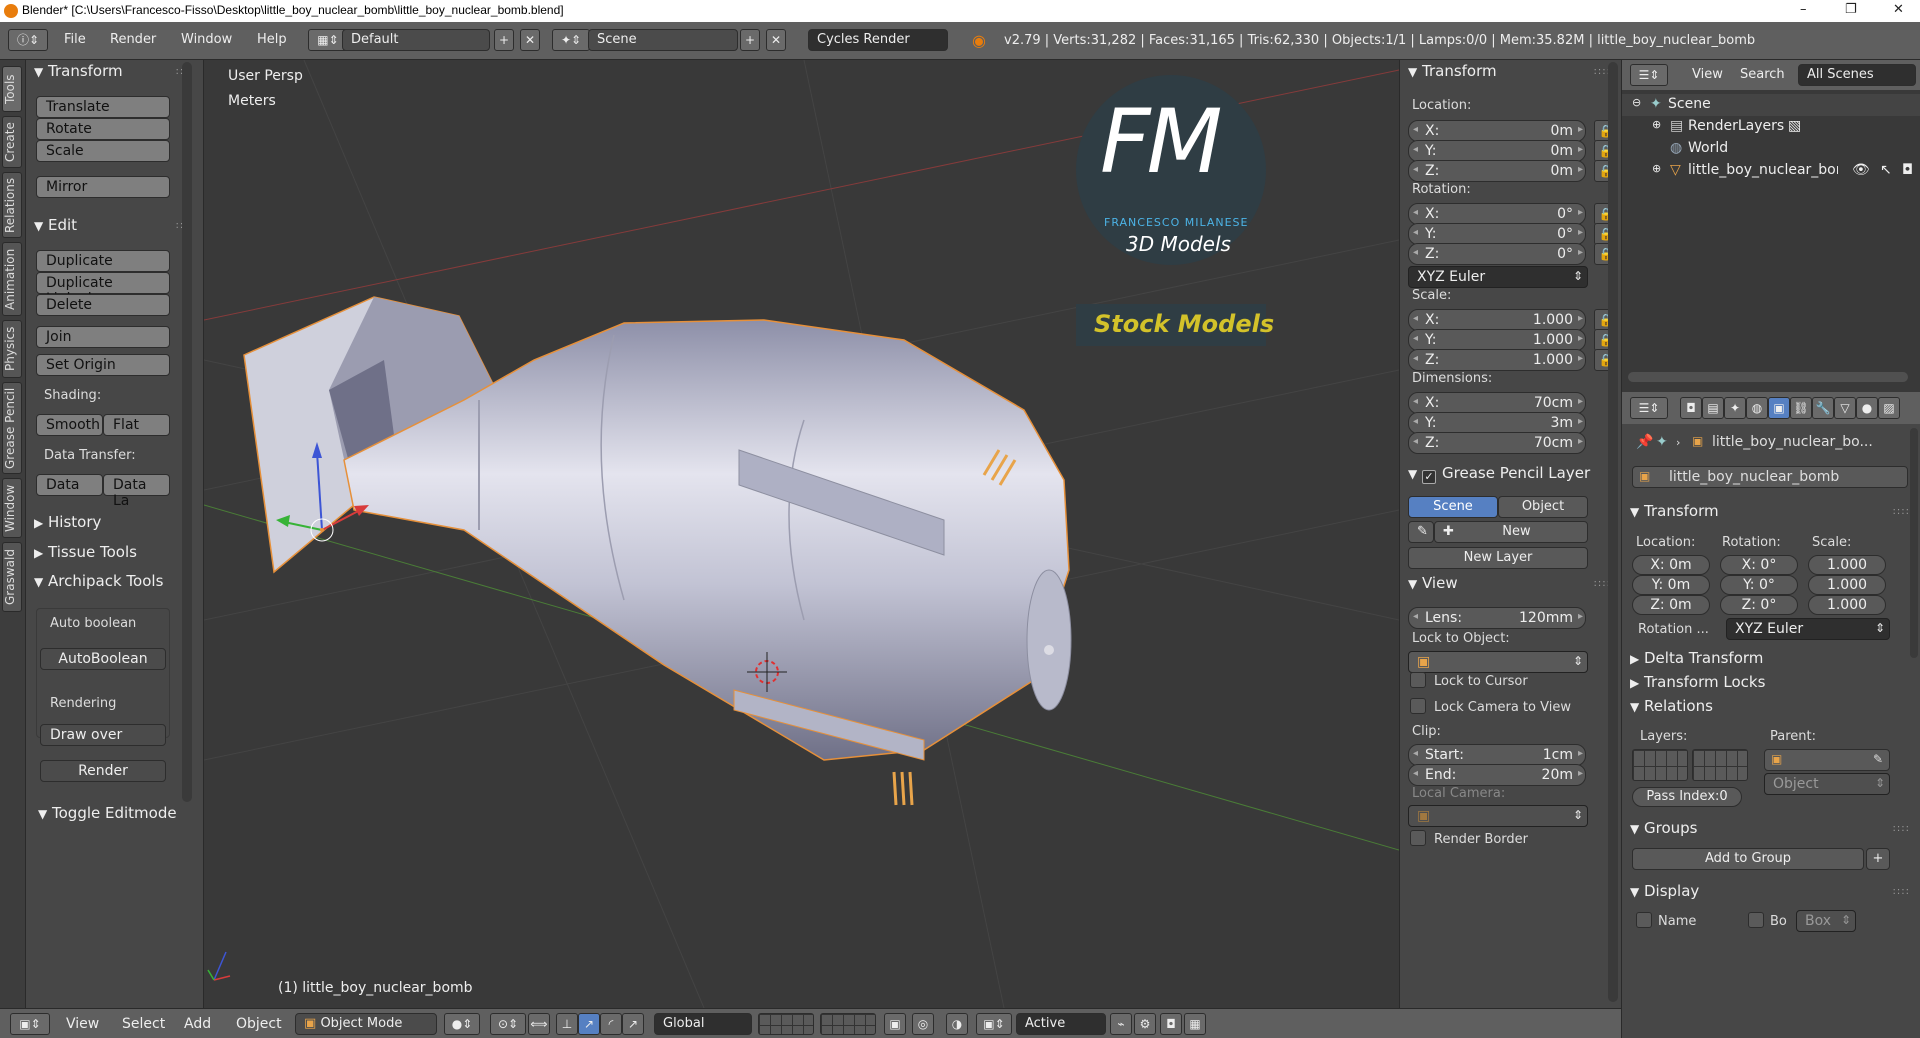 This screenshot has height=1038, width=1920. I want to click on render-tab-icon: ◘, so click(1691, 408).